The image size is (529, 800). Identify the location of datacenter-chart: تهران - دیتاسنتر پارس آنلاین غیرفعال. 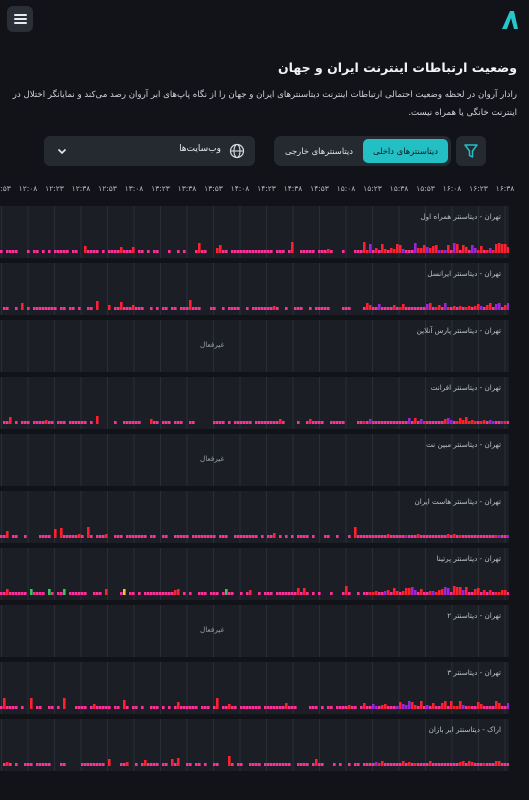
(254, 346).